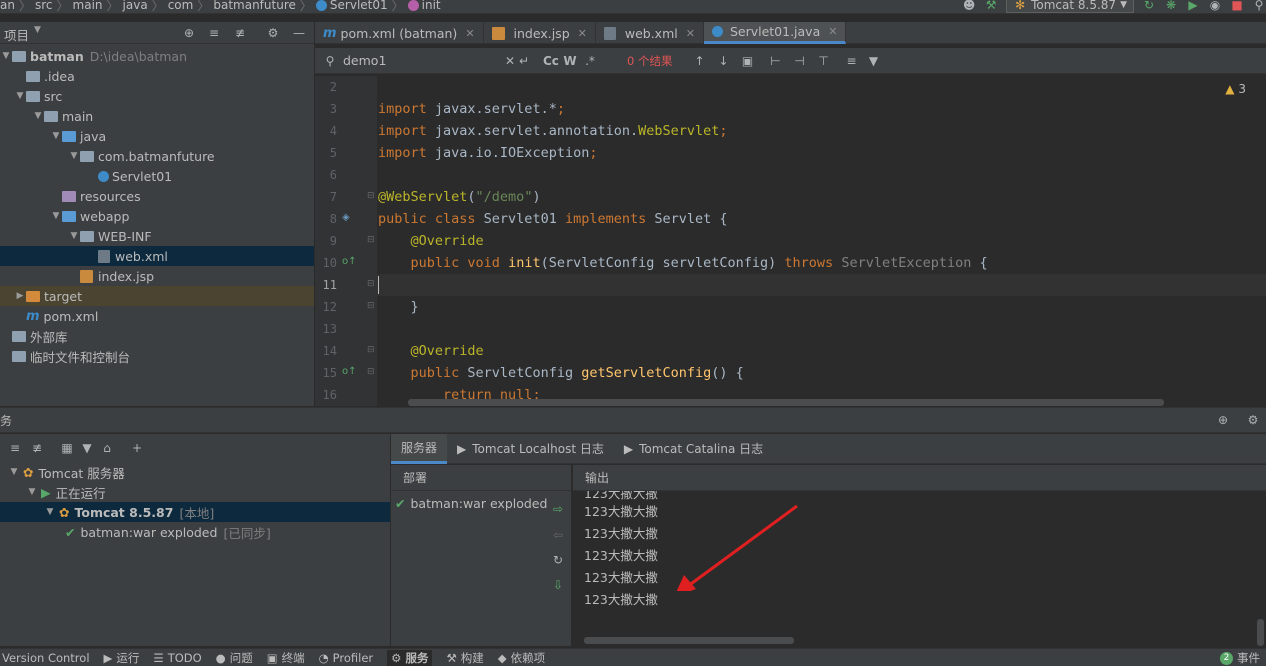 The height and width of the screenshot is (666, 1266). I want to click on editor-tab: web.xml ✕, so click(650, 33).